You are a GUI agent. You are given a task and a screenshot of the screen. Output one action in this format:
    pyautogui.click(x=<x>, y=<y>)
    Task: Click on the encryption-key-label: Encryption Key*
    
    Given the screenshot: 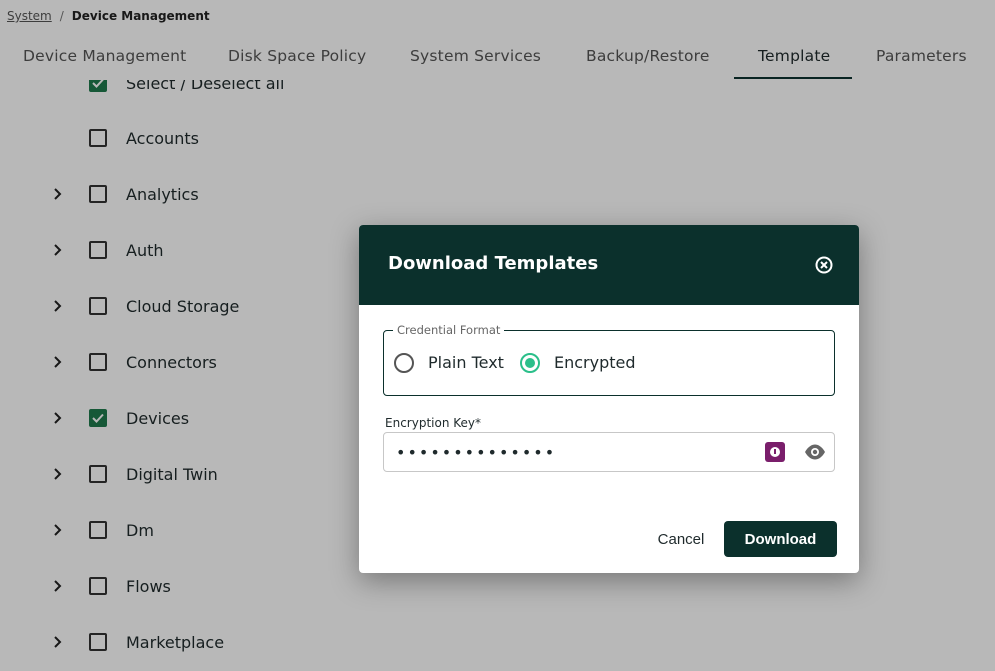 What is the action you would take?
    pyautogui.click(x=433, y=423)
    